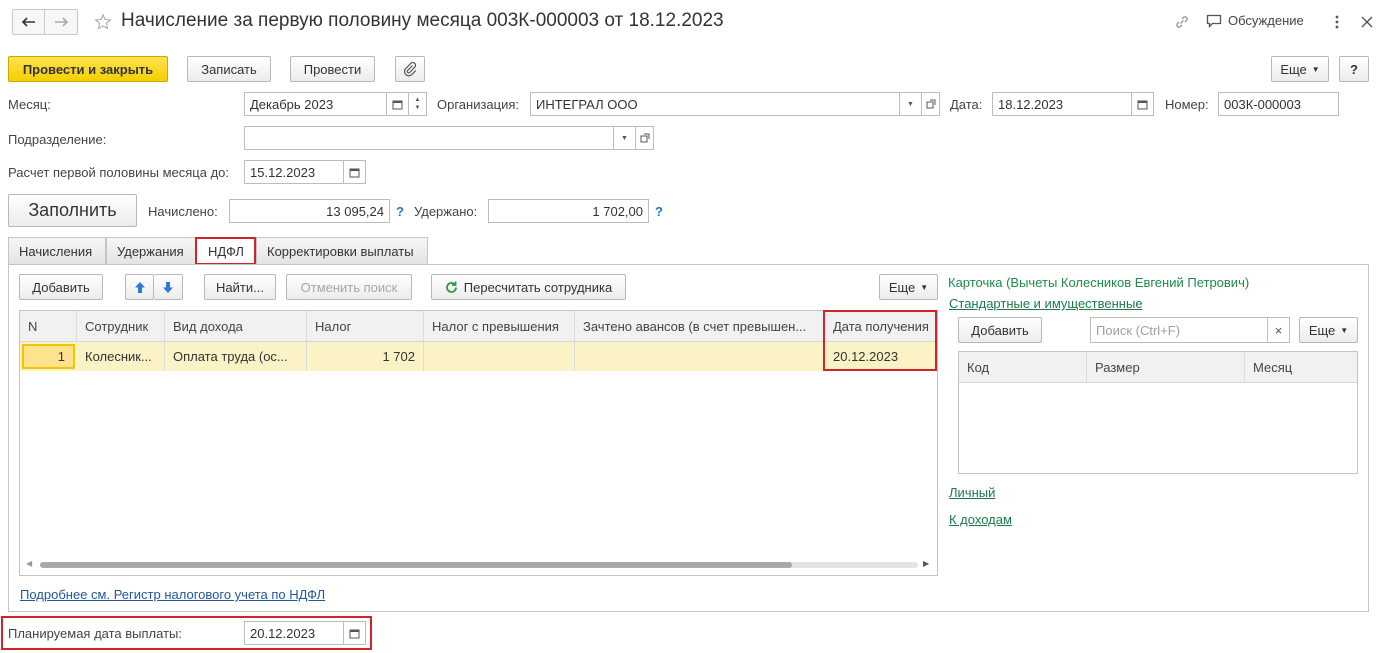 The height and width of the screenshot is (653, 1383). What do you see at coordinates (1278, 330) in the screenshot?
I see `clear-icon: ×` at bounding box center [1278, 330].